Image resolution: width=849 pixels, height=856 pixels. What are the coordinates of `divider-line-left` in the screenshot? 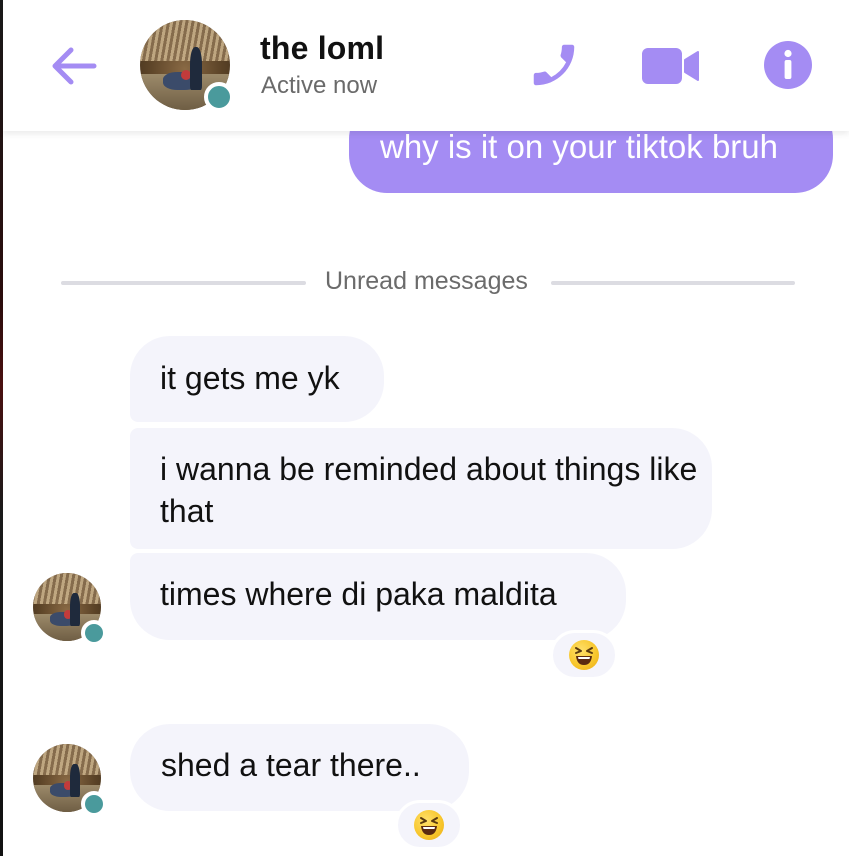 It's located at (183, 283).